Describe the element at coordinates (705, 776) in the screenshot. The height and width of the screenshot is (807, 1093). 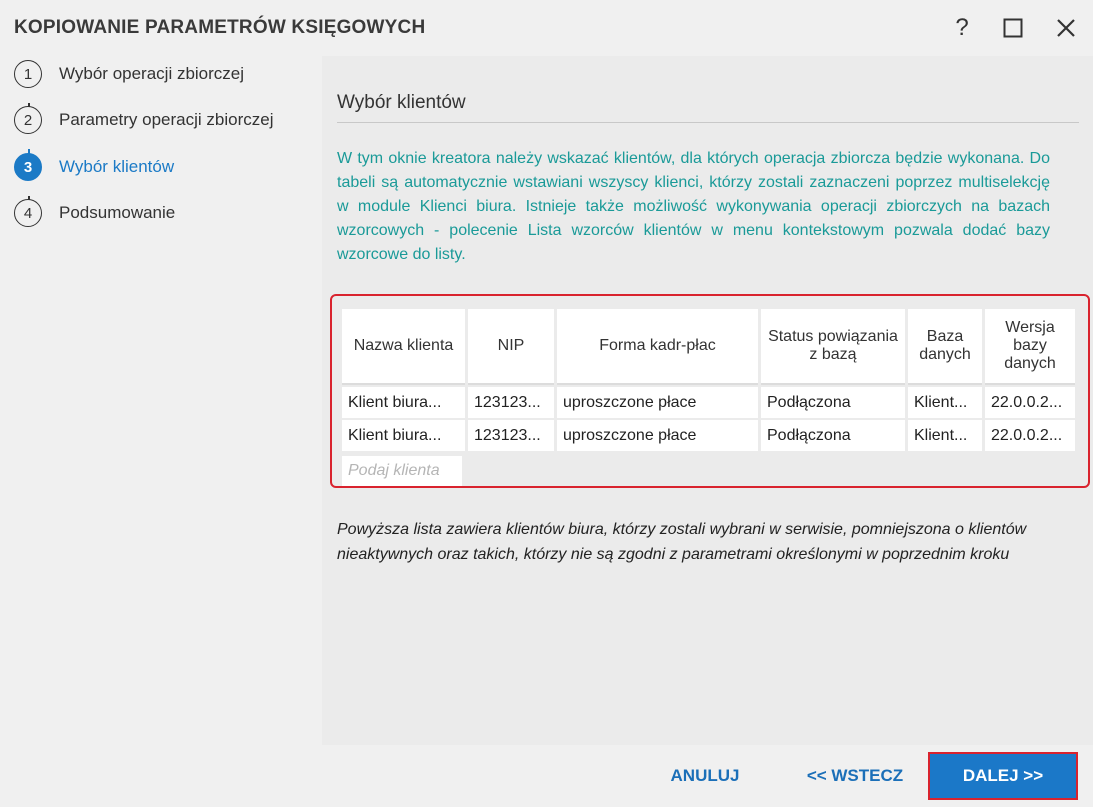
I see `cancel-button: ANULUJ` at that location.